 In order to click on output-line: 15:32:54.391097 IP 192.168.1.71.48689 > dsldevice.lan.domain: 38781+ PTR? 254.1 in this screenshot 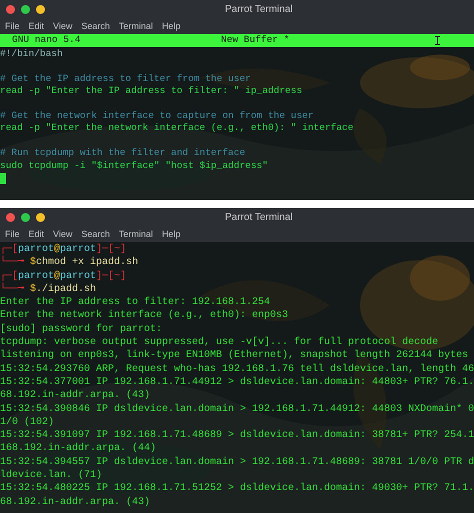, I will do `click(237, 435)`.